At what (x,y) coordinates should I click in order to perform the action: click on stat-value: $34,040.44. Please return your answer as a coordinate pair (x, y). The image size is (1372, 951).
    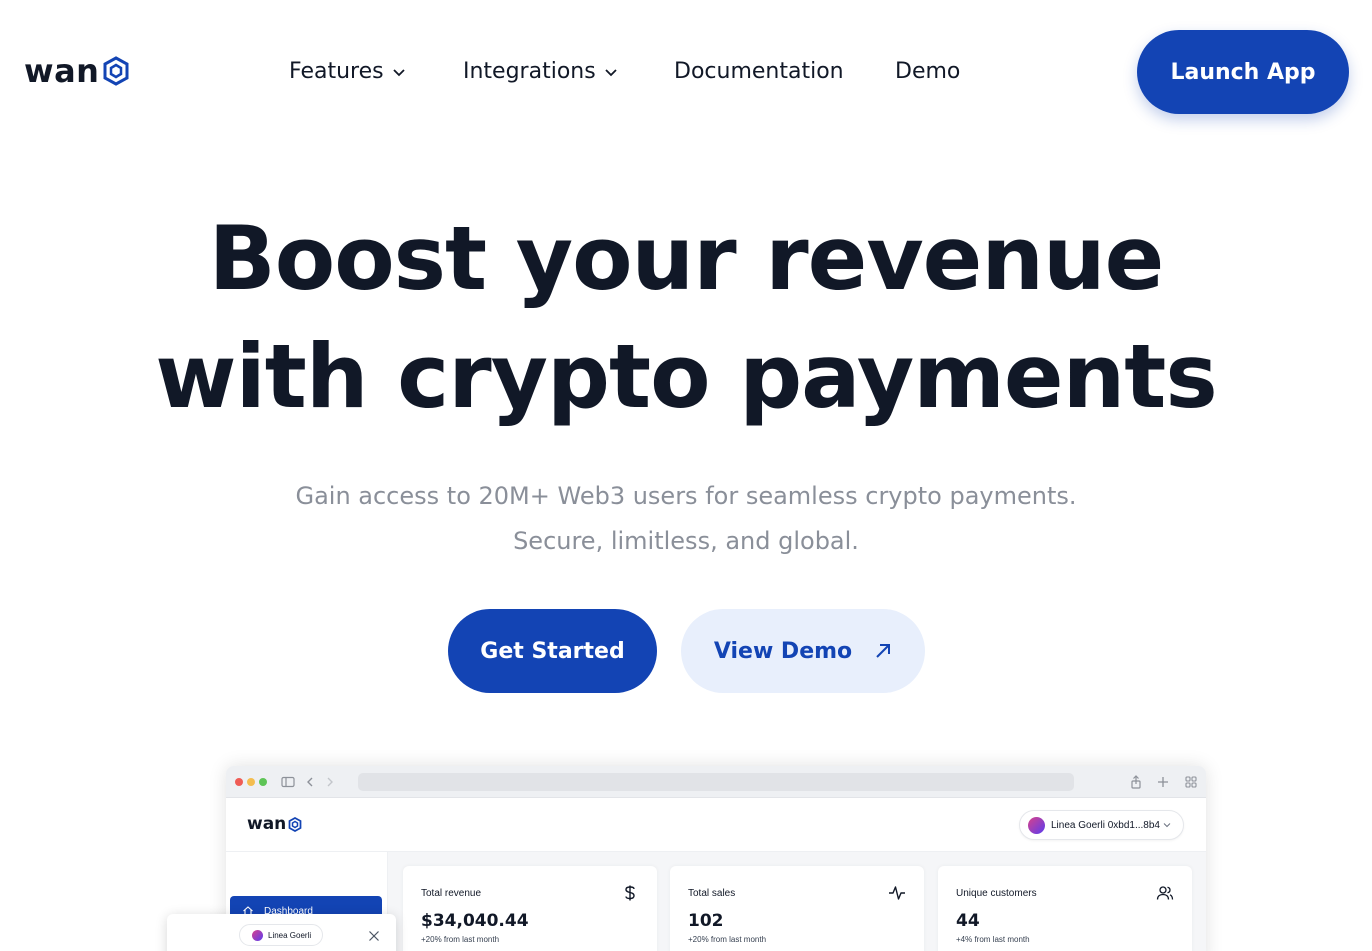
    Looking at the image, I should click on (475, 921).